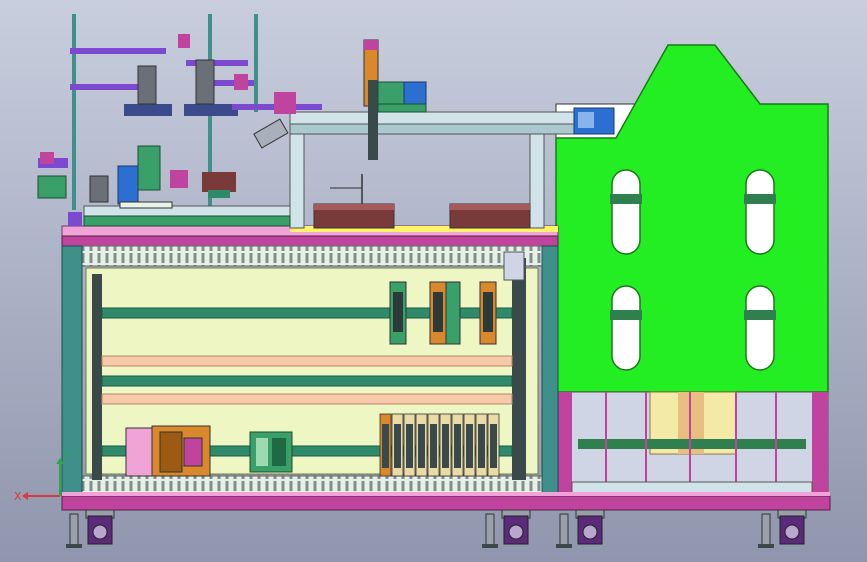 Image resolution: width=867 pixels, height=562 pixels. Describe the element at coordinates (446, 501) in the screenshot. I see `base-beam` at that location.